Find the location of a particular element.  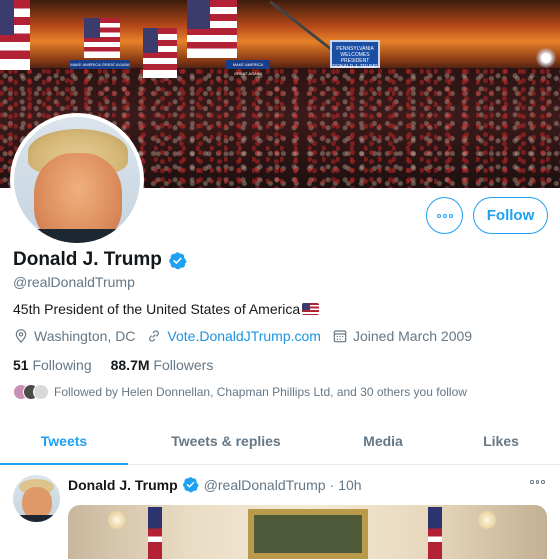

tweet-avatar is located at coordinates (36, 498).